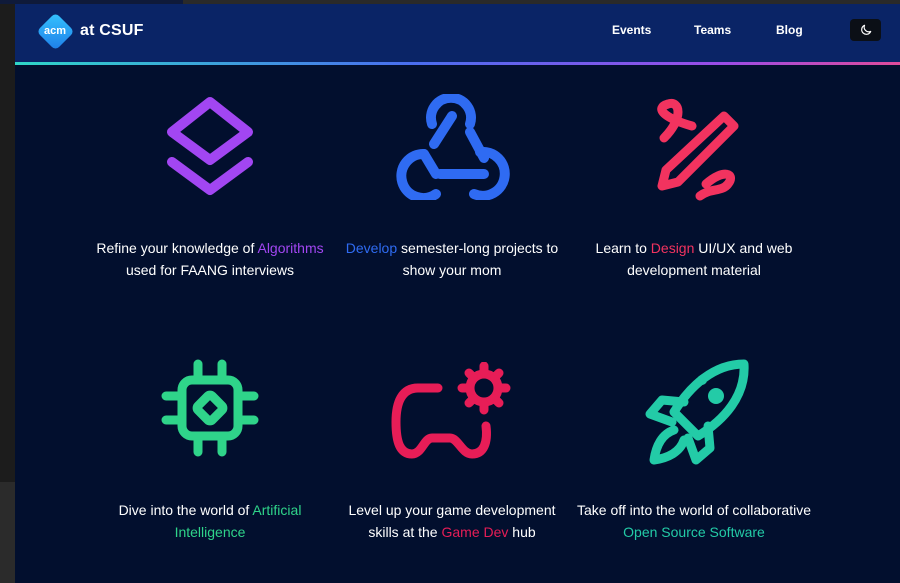 This screenshot has width=900, height=583. Describe the element at coordinates (712, 30) in the screenshot. I see `nav-link-teams: Teams` at that location.